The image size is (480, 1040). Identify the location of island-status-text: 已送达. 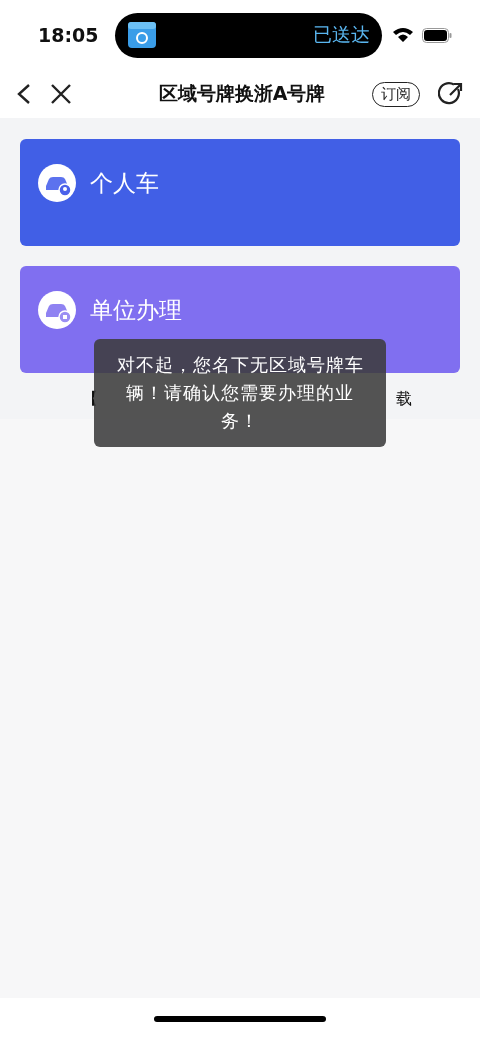
(341, 34).